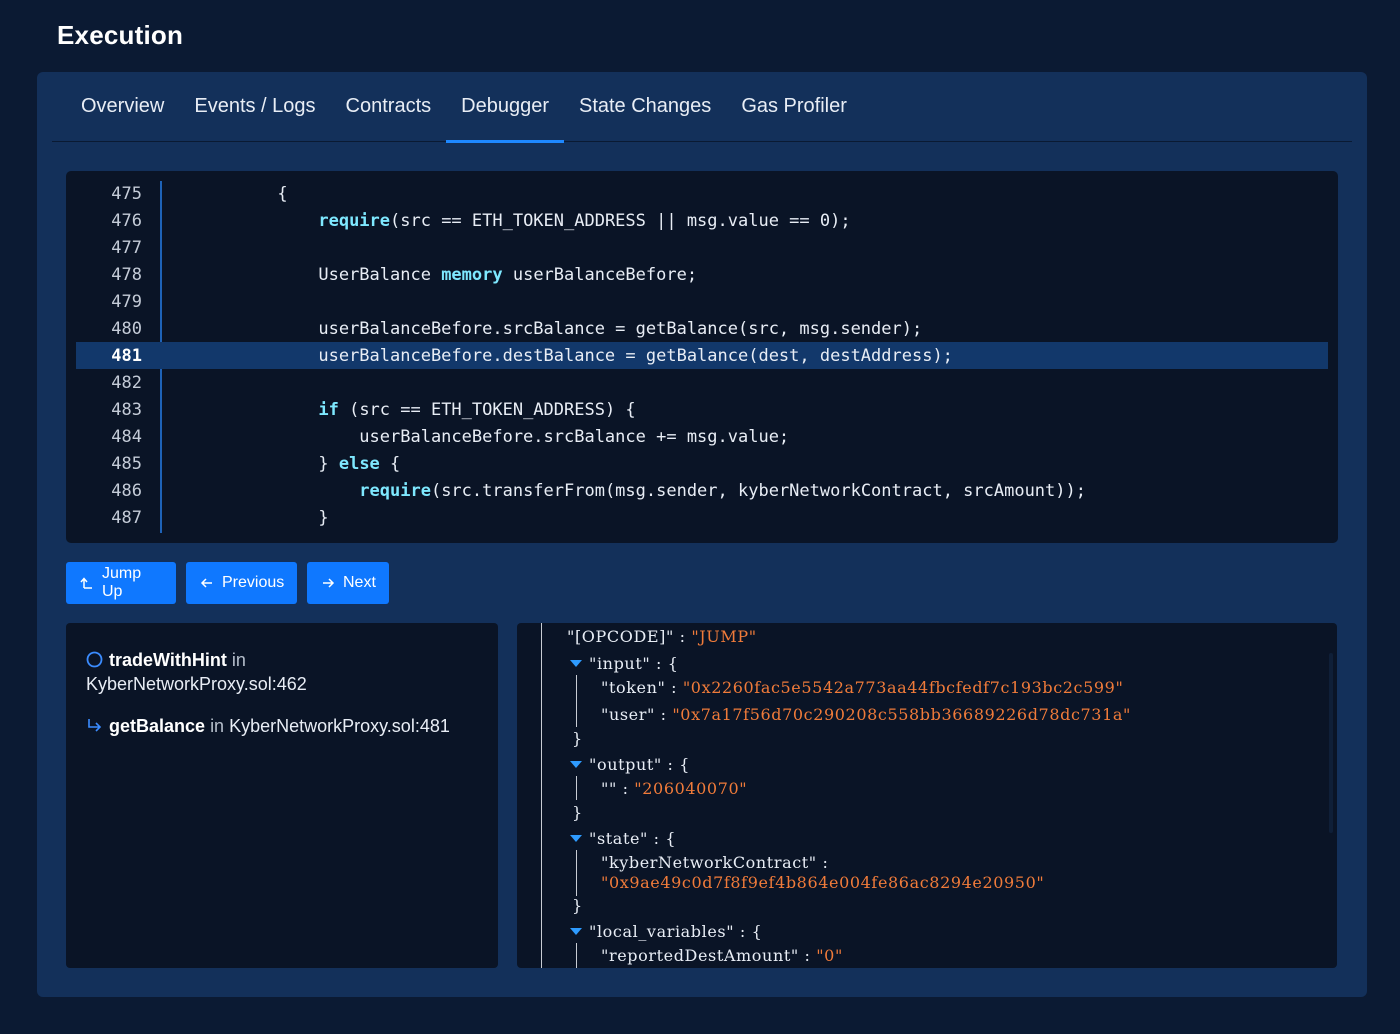  What do you see at coordinates (794, 107) in the screenshot?
I see `tab-gas-profiler: Gas Profiler` at bounding box center [794, 107].